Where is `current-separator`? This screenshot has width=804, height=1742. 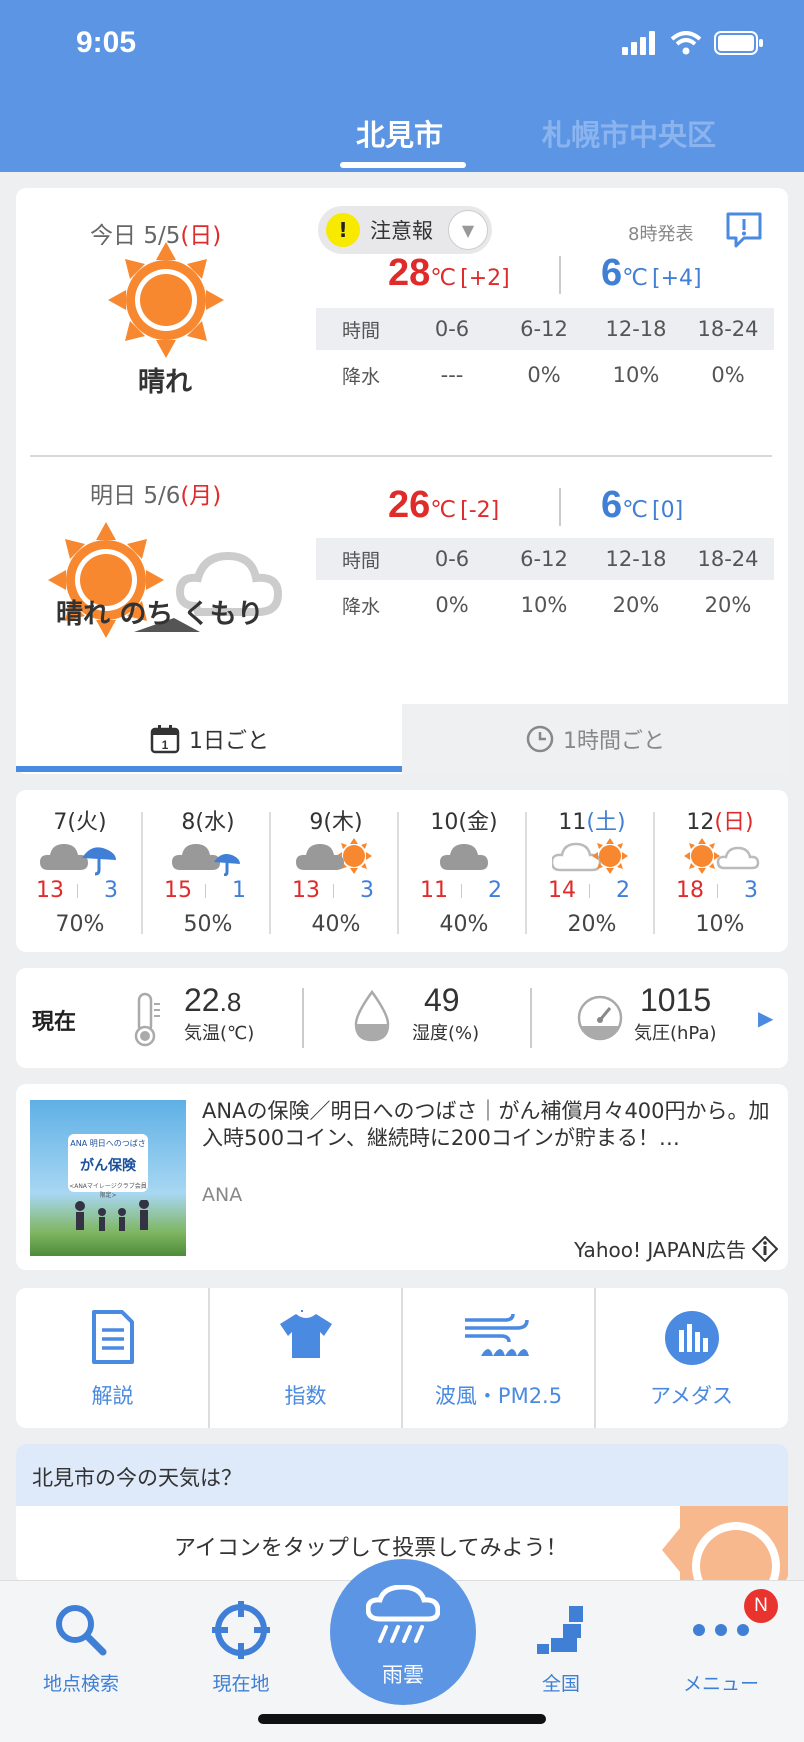 current-separator is located at coordinates (531, 1018).